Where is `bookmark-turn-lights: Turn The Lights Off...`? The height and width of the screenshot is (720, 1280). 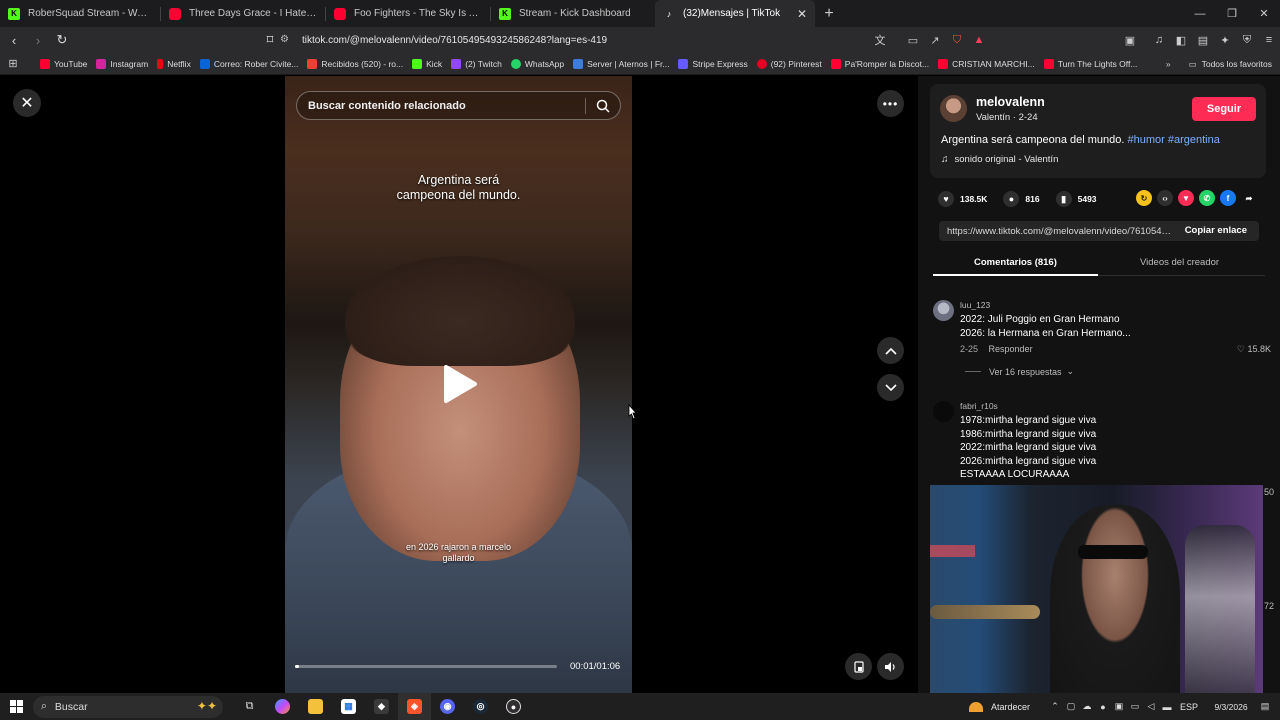
bookmark-turn-lights: Turn The Lights Off... is located at coordinates (1090, 63).